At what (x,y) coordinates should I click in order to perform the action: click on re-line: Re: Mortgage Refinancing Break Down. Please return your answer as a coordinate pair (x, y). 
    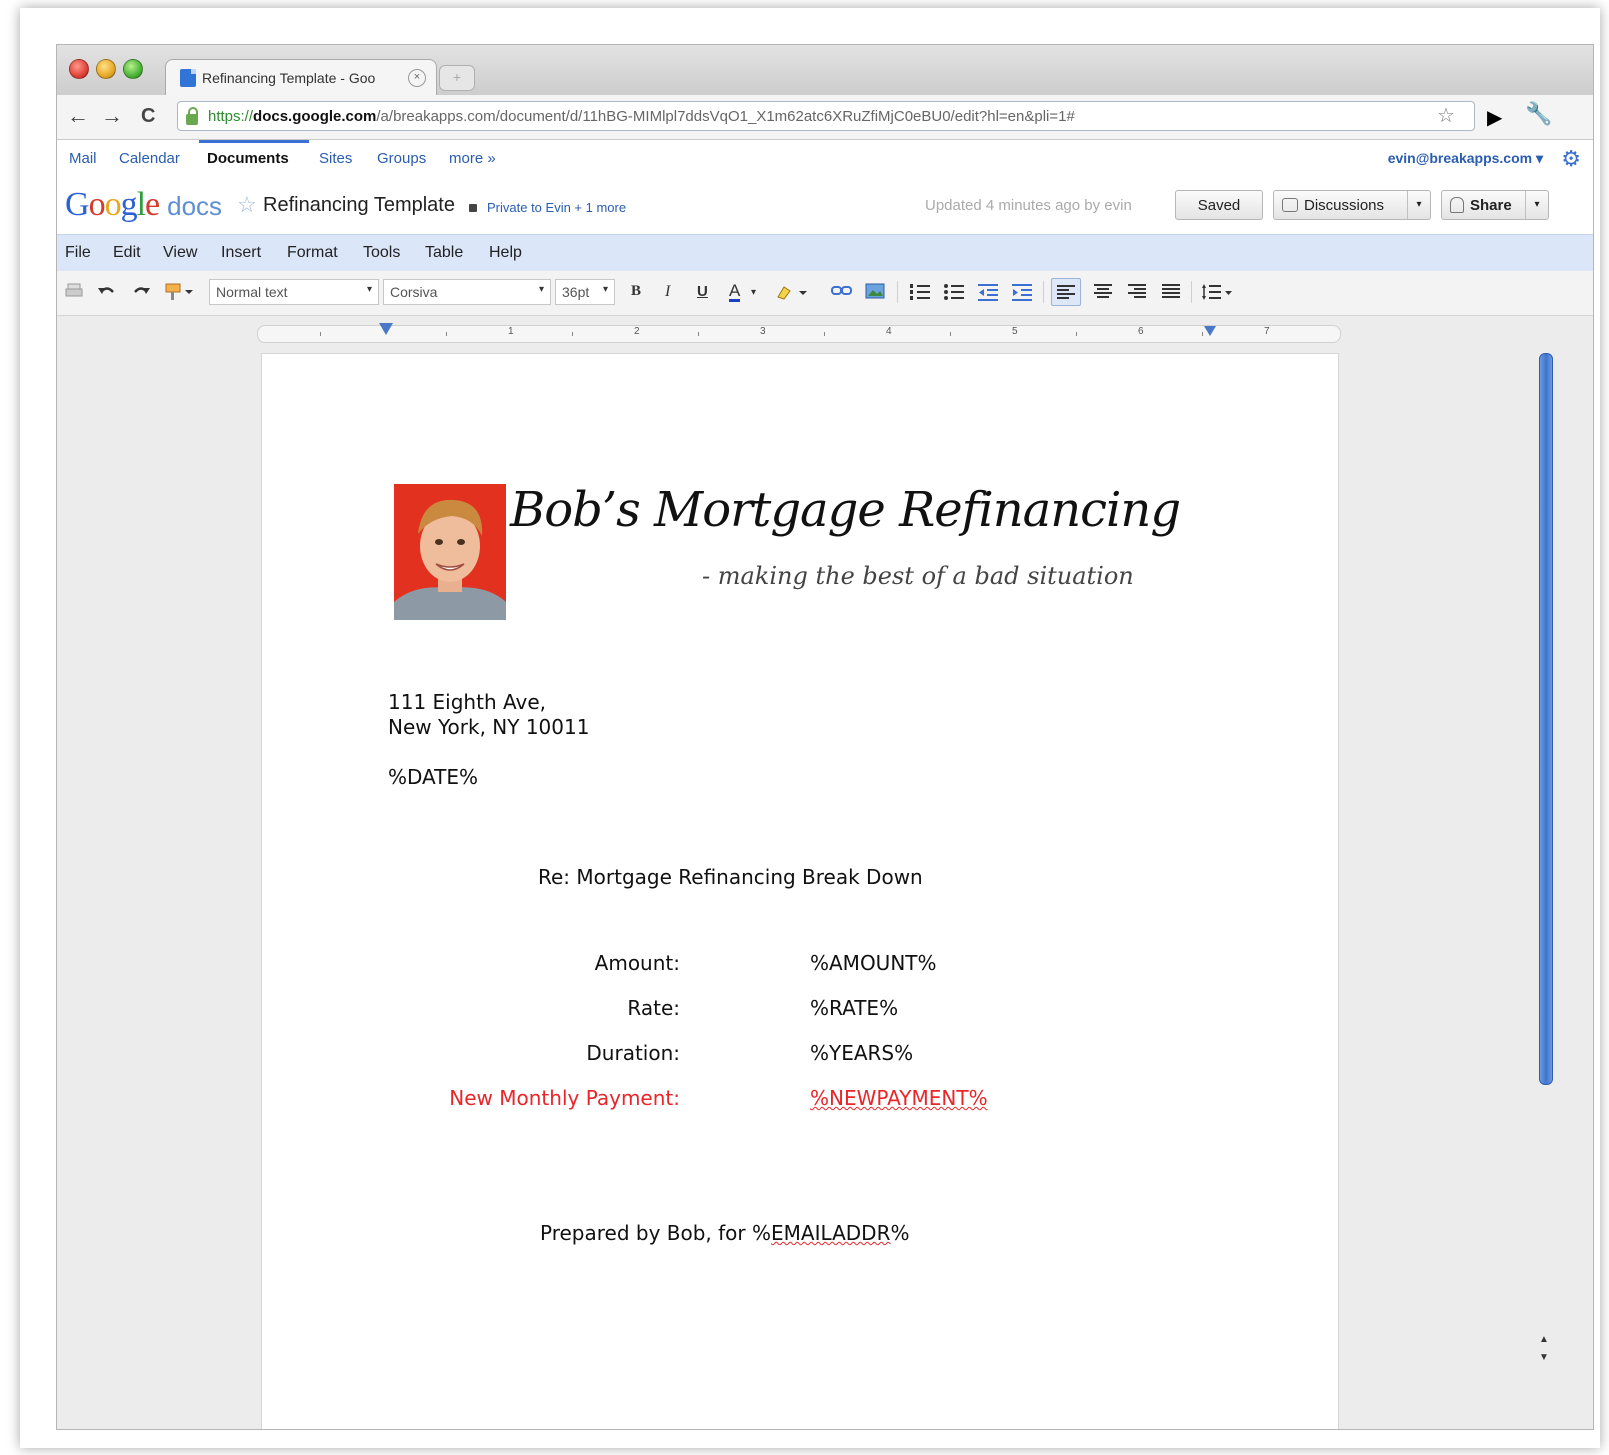
    Looking at the image, I should click on (730, 877).